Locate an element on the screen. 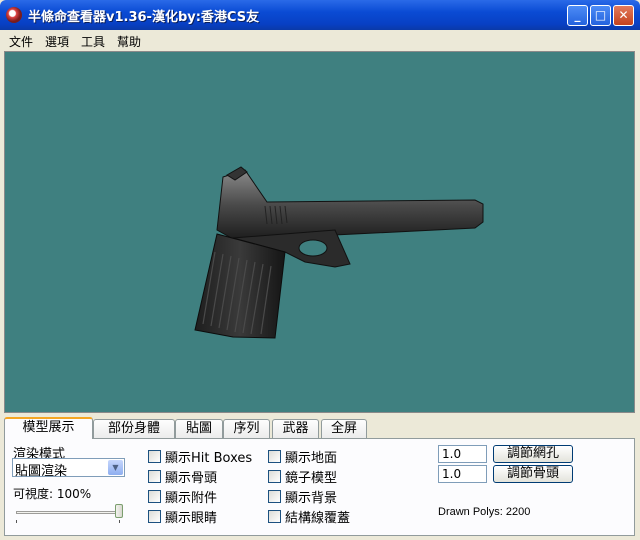 The height and width of the screenshot is (540, 640). checkbox-label: 結構線覆蓋 is located at coordinates (318, 518).